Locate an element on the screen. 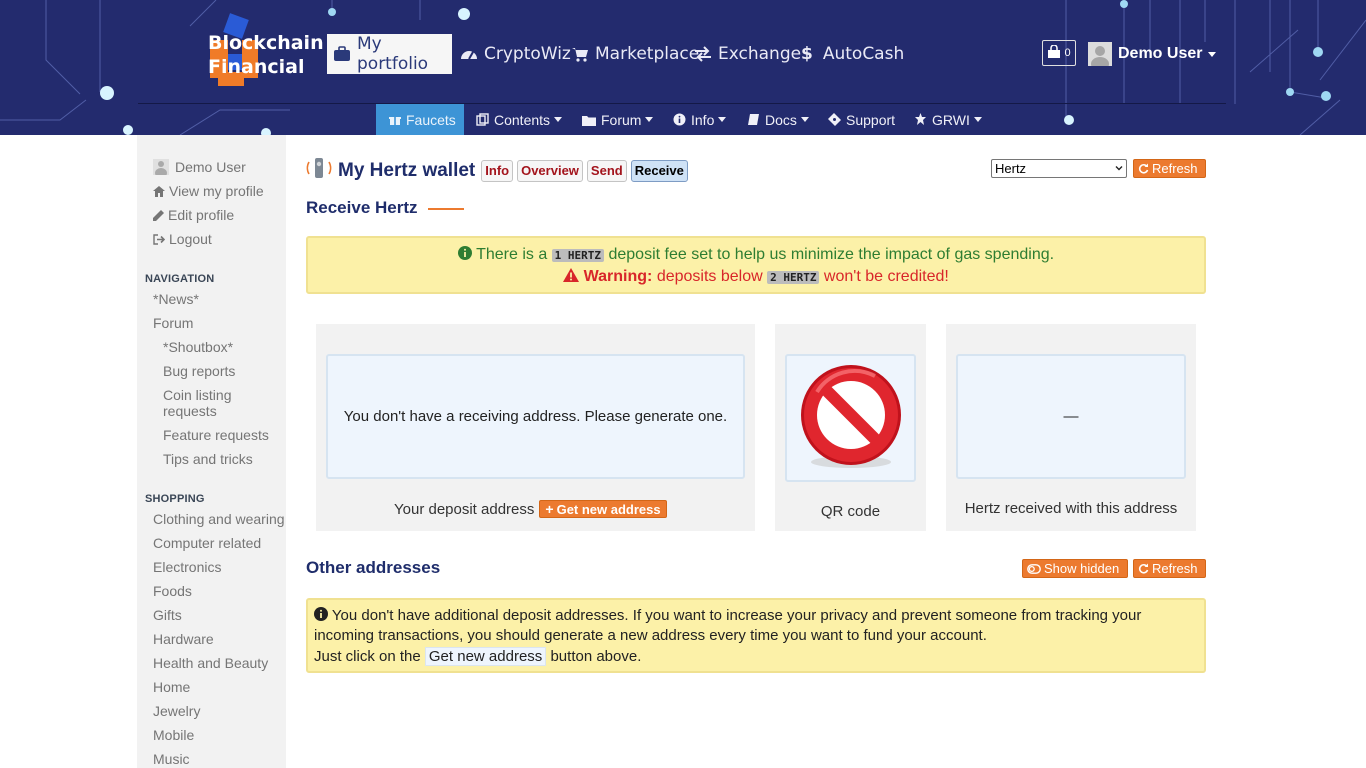 Image resolution: width=1366 pixels, height=768 pixels. sidebar-item-hardware: Hardware is located at coordinates (183, 639).